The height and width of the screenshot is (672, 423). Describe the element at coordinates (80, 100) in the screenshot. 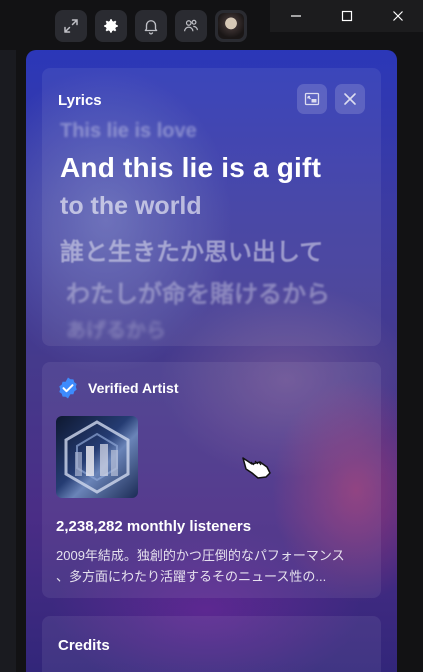

I see `lyrics-title: Lyrics` at that location.